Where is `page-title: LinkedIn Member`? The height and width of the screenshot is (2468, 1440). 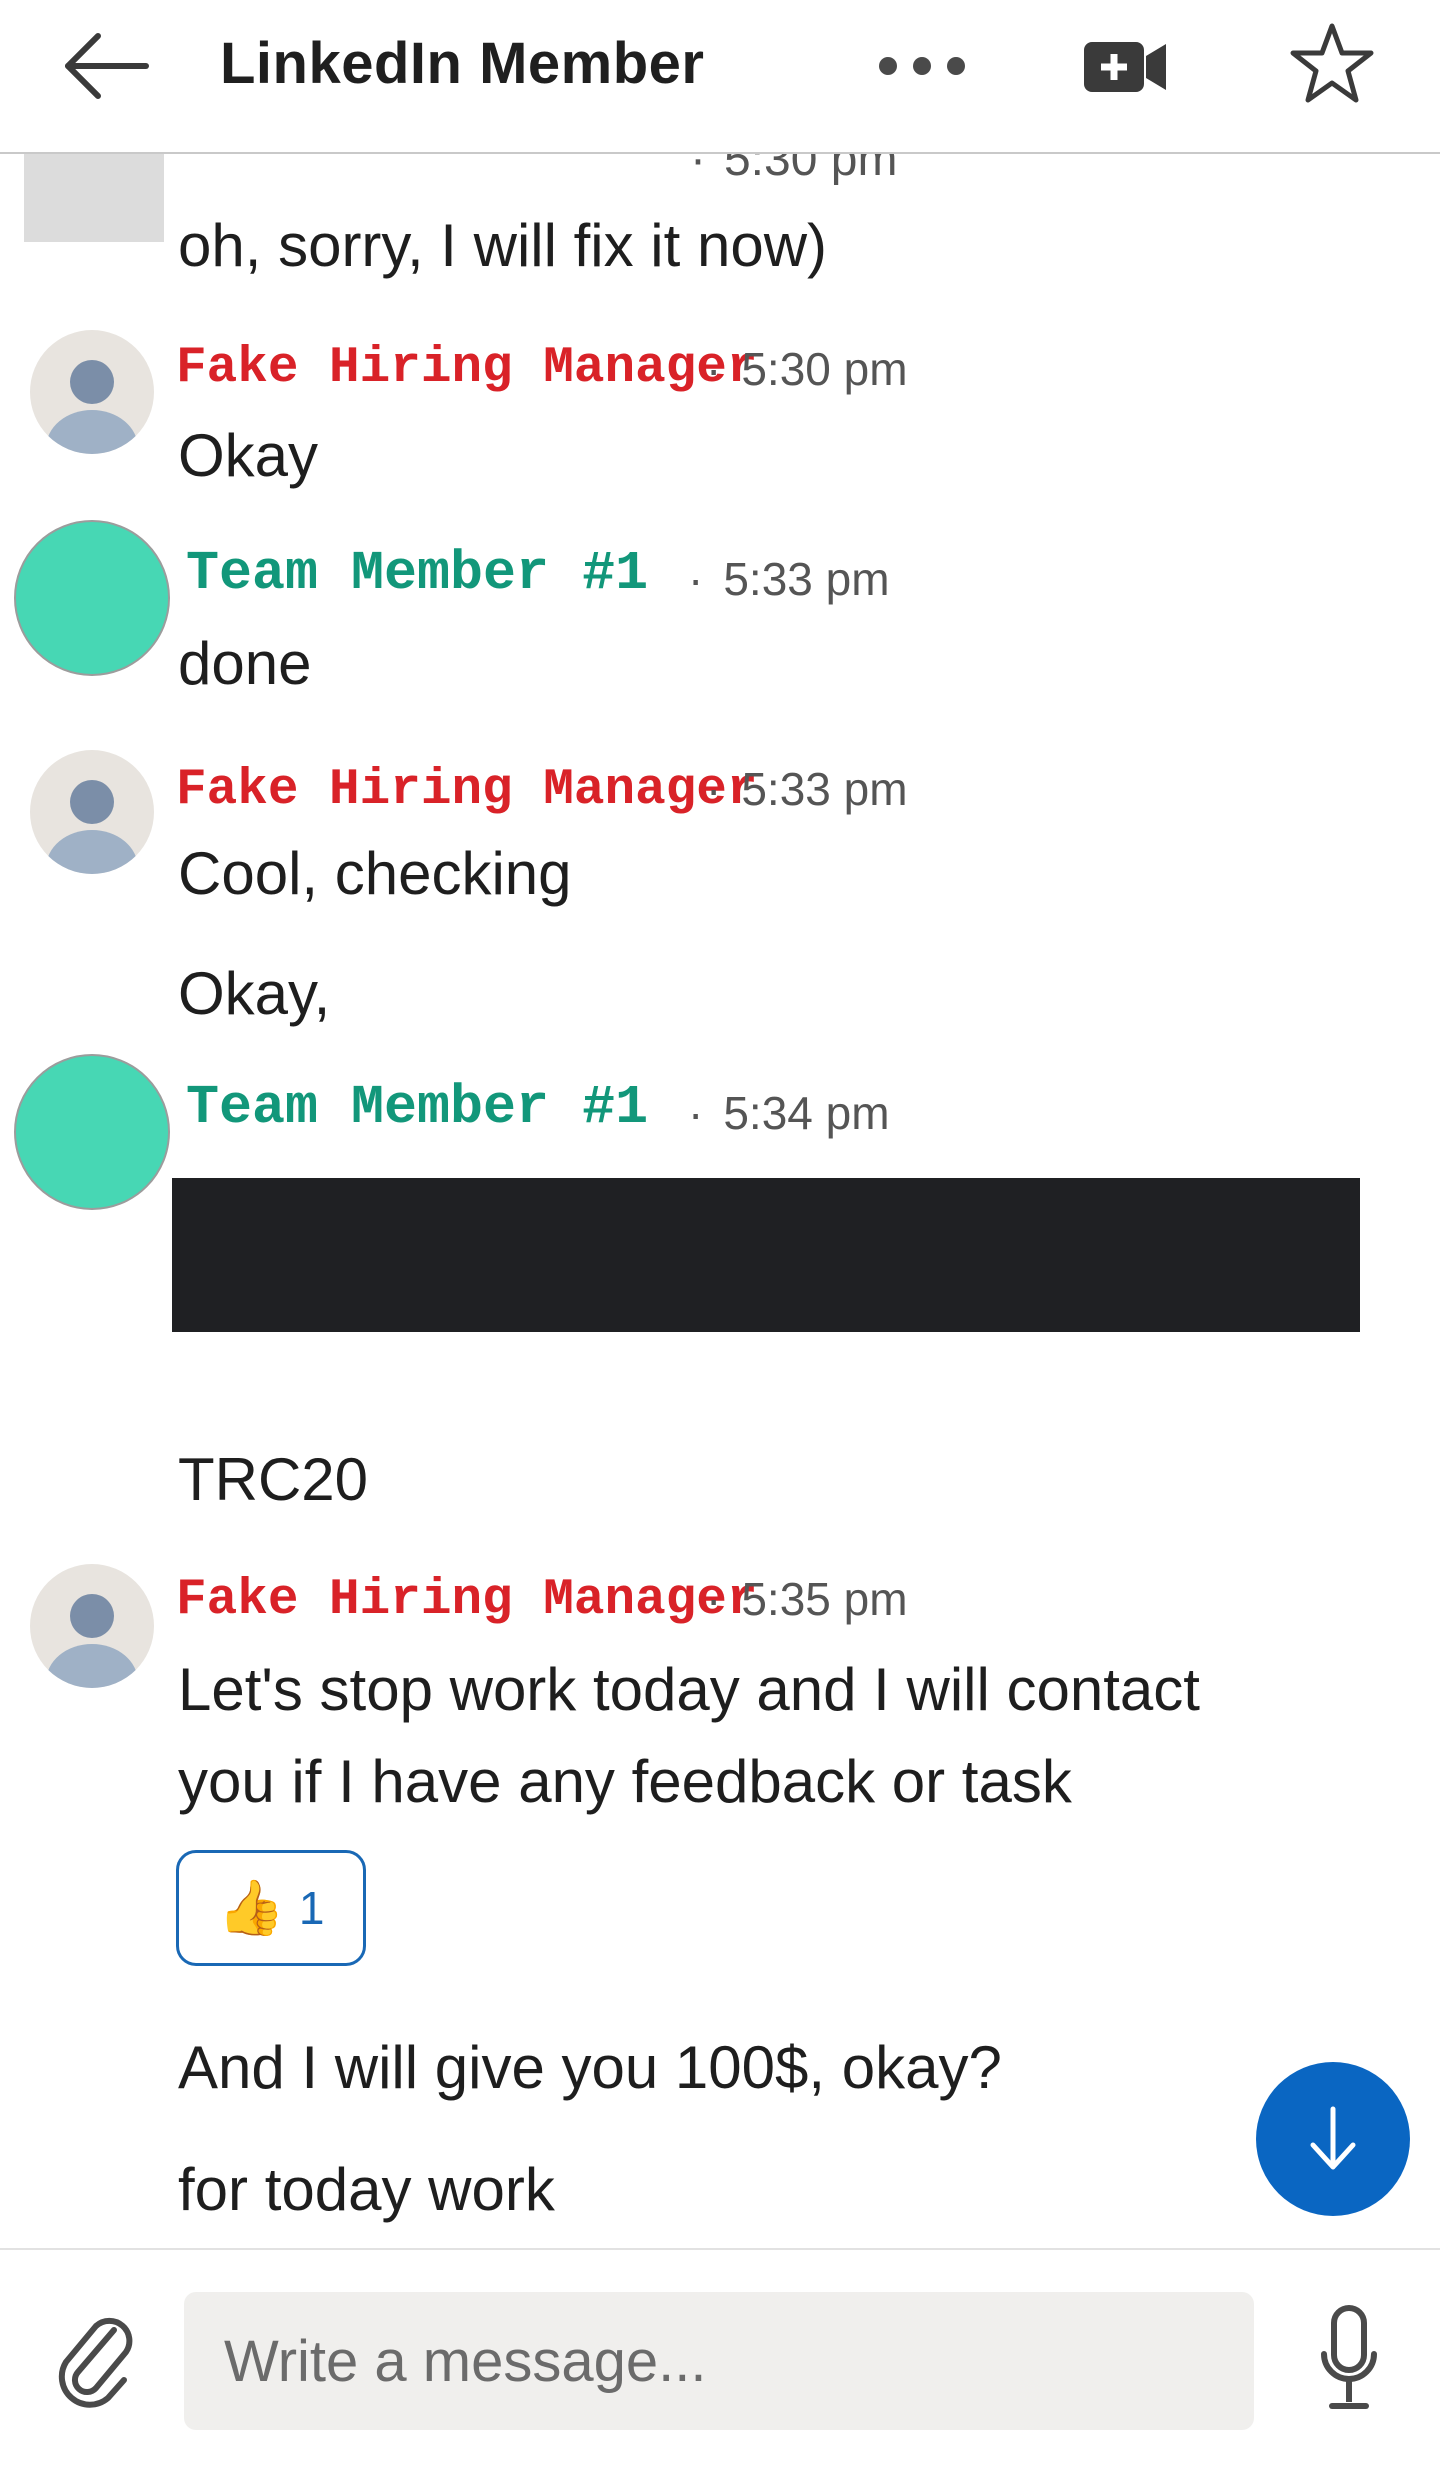
page-title: LinkedIn Member is located at coordinates (462, 63).